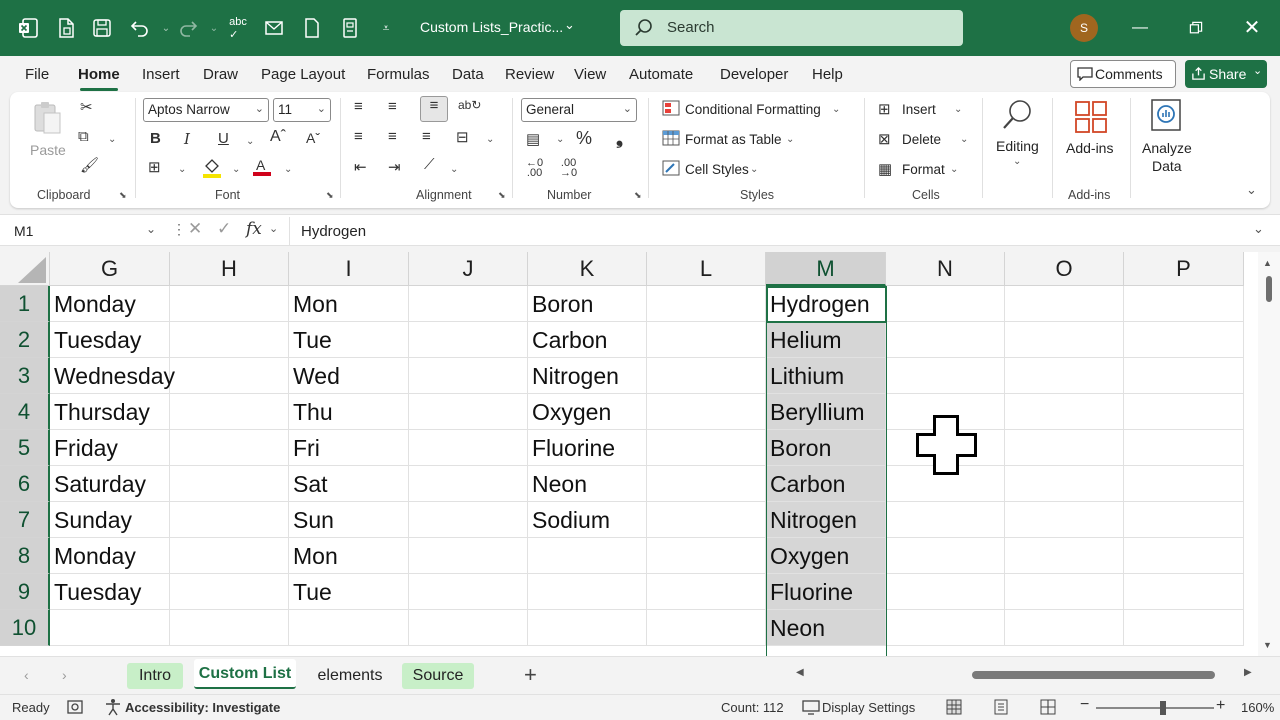  I want to click on cell-i1: Mon, so click(349, 304).